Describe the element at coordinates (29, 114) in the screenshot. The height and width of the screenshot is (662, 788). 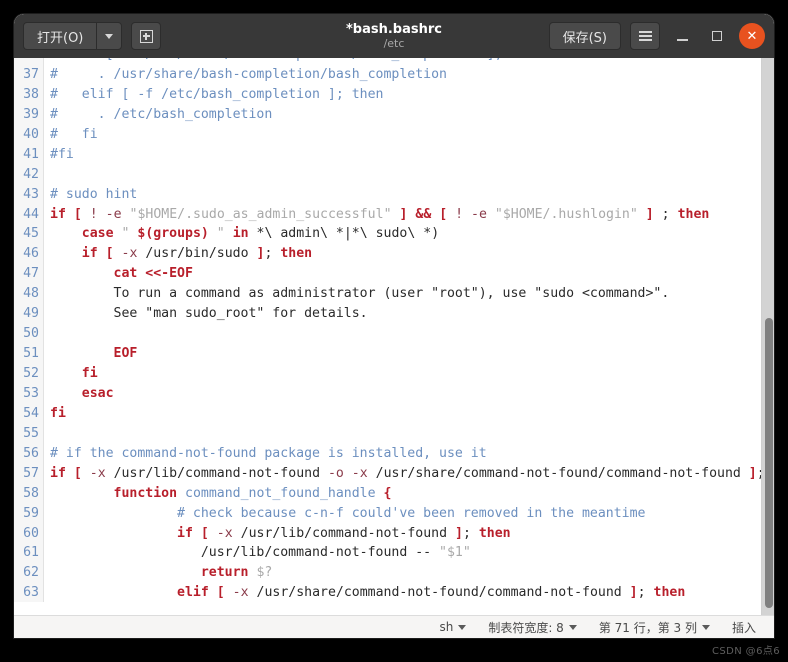
I see `line-number: 39` at that location.